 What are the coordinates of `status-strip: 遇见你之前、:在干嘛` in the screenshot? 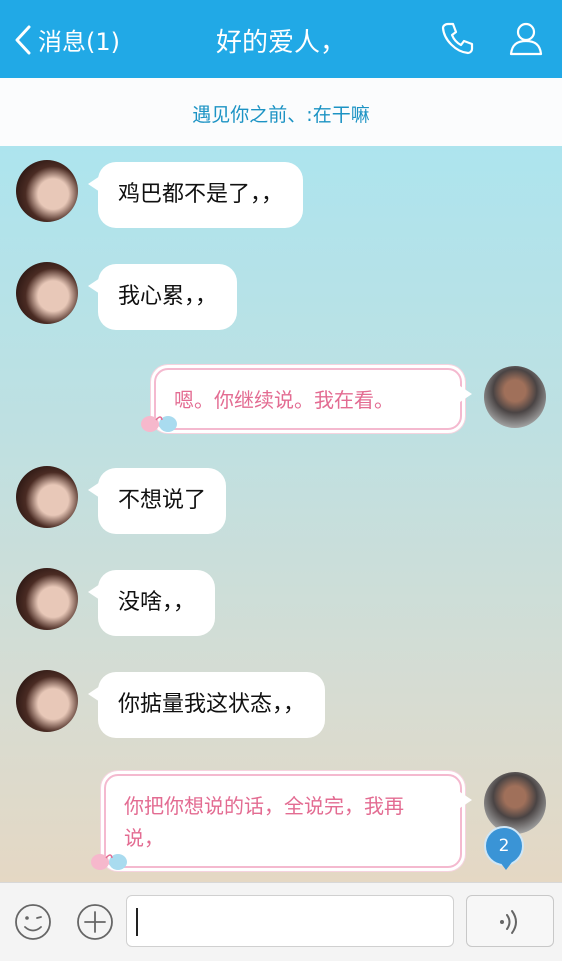 It's located at (281, 137).